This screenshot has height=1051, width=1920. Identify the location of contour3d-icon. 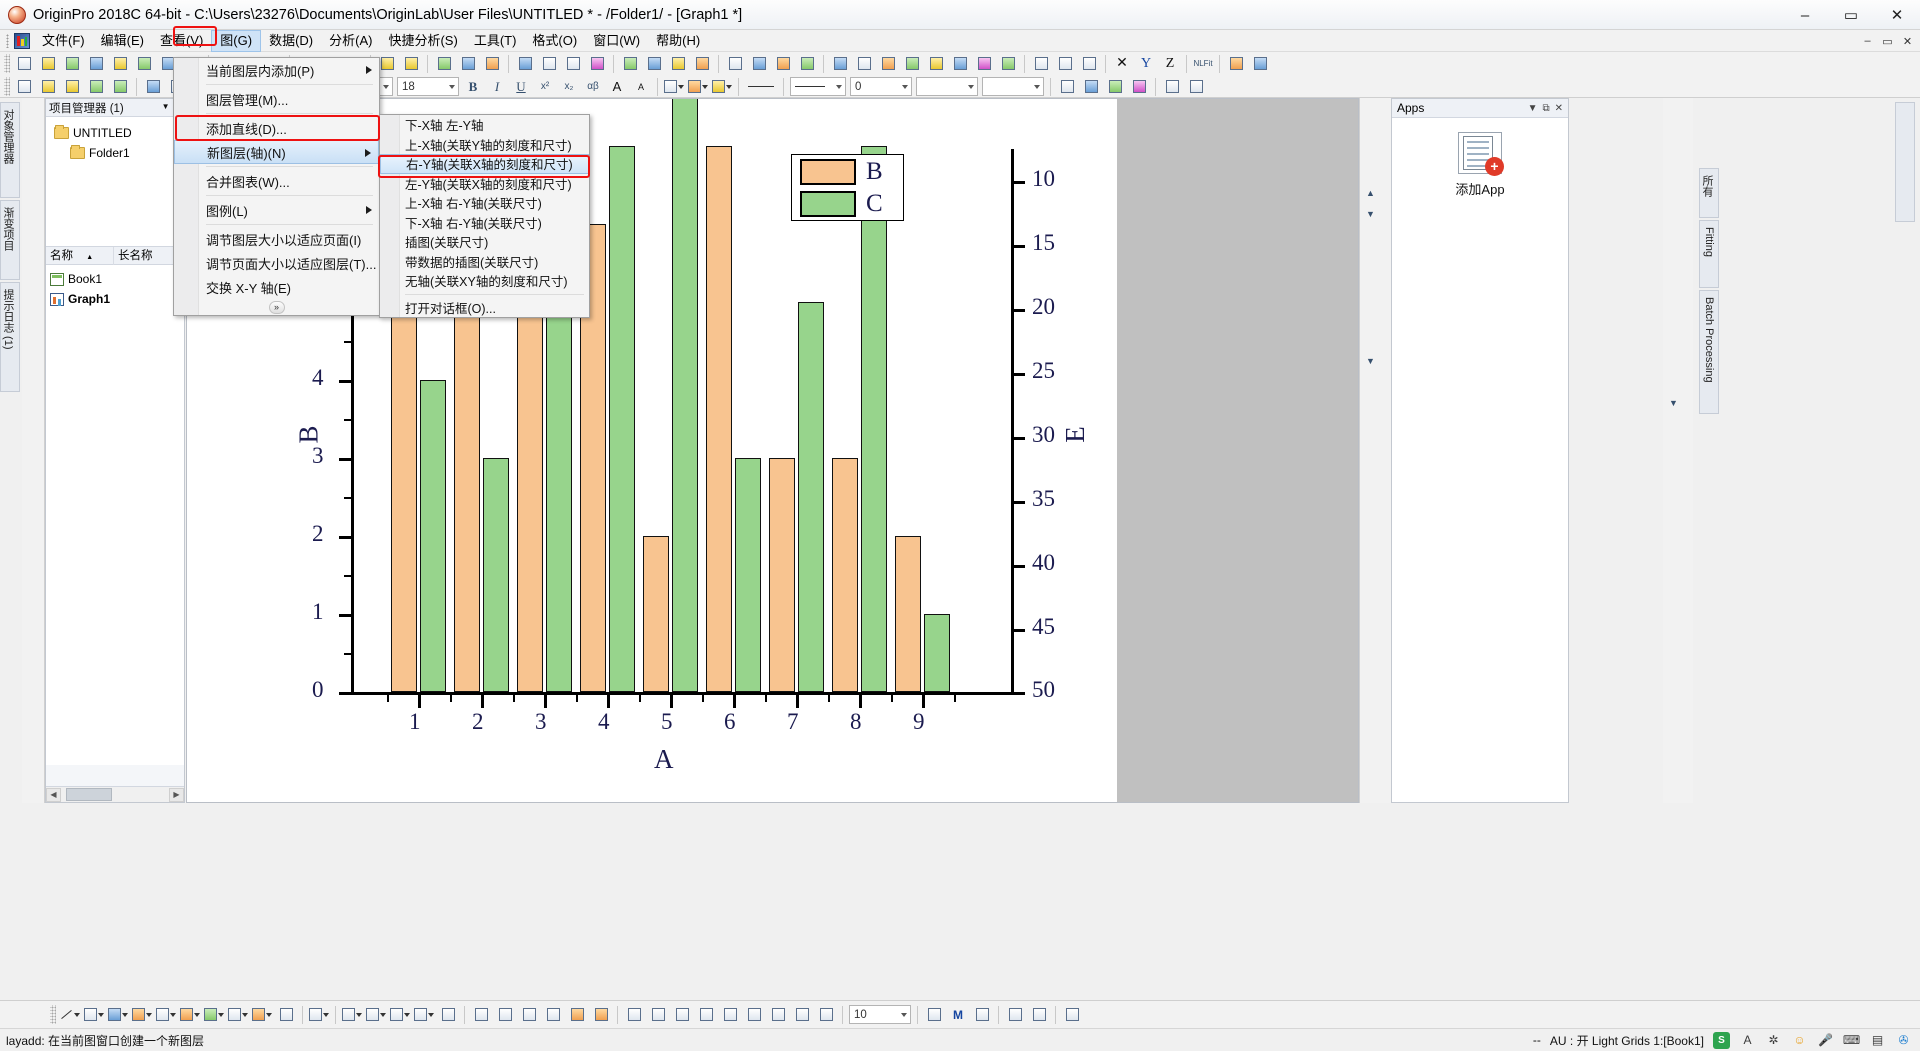
(424, 1014).